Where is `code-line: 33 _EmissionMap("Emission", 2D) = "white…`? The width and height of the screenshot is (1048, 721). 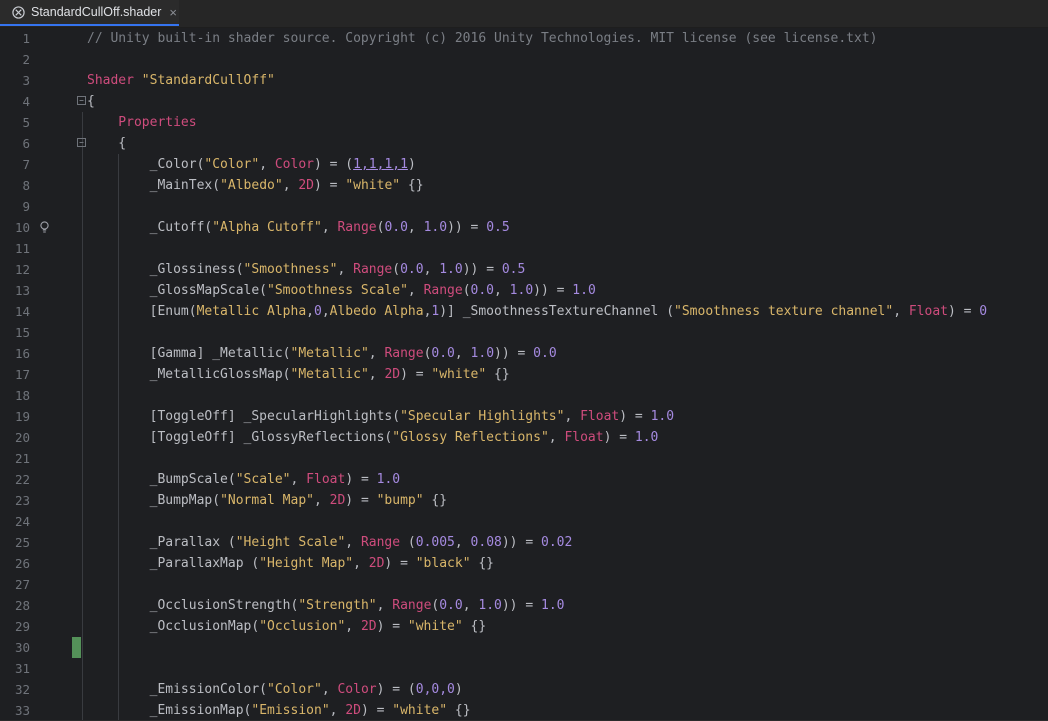
code-line: 33 _EmissionMap("Emission", 2D) = "white… is located at coordinates (524, 710).